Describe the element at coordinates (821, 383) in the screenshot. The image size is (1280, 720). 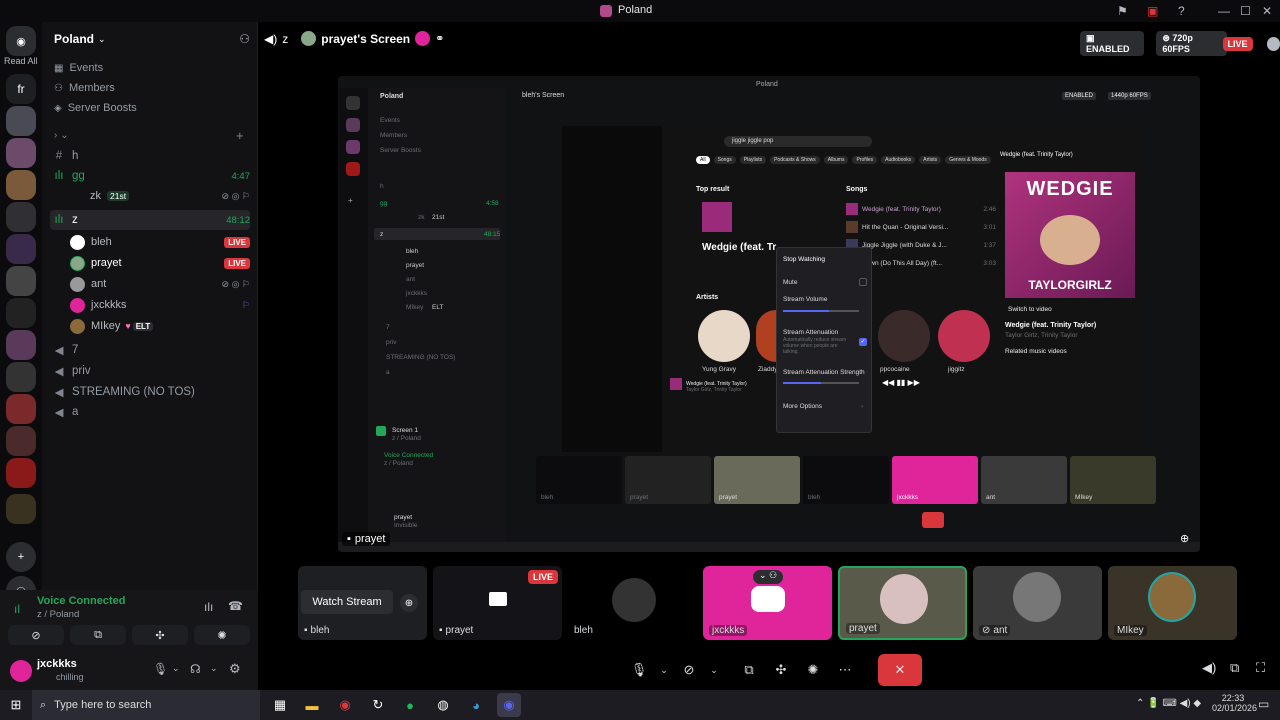
I see `atten-slider` at that location.